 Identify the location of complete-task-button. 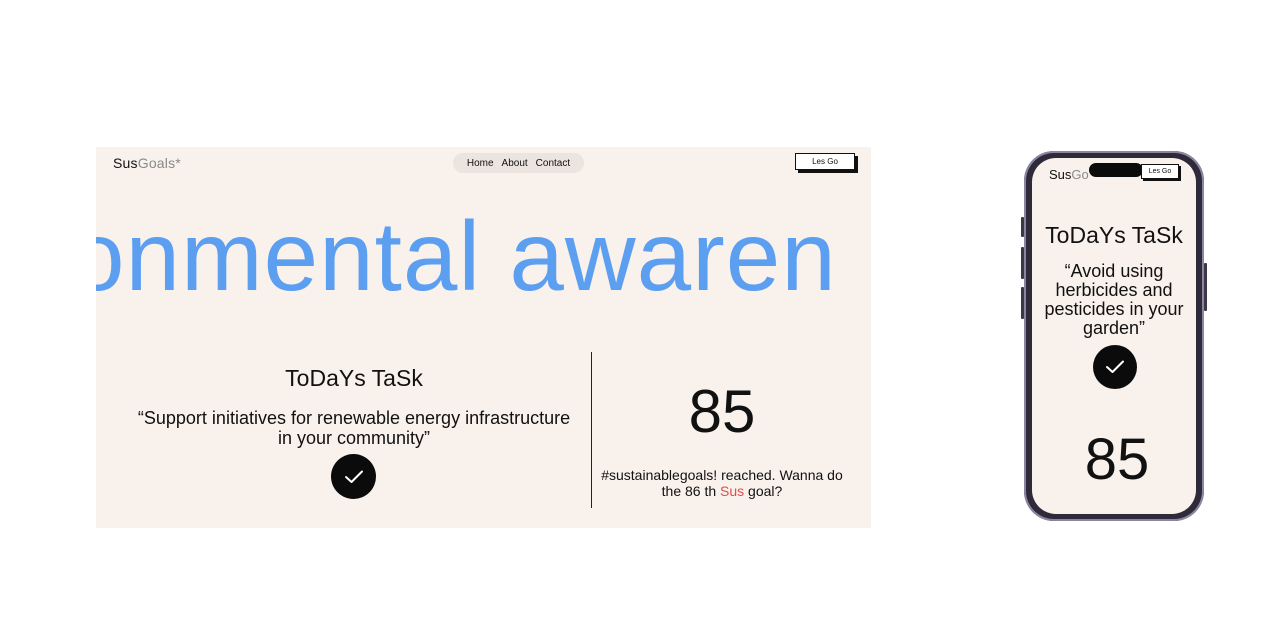
(353, 476).